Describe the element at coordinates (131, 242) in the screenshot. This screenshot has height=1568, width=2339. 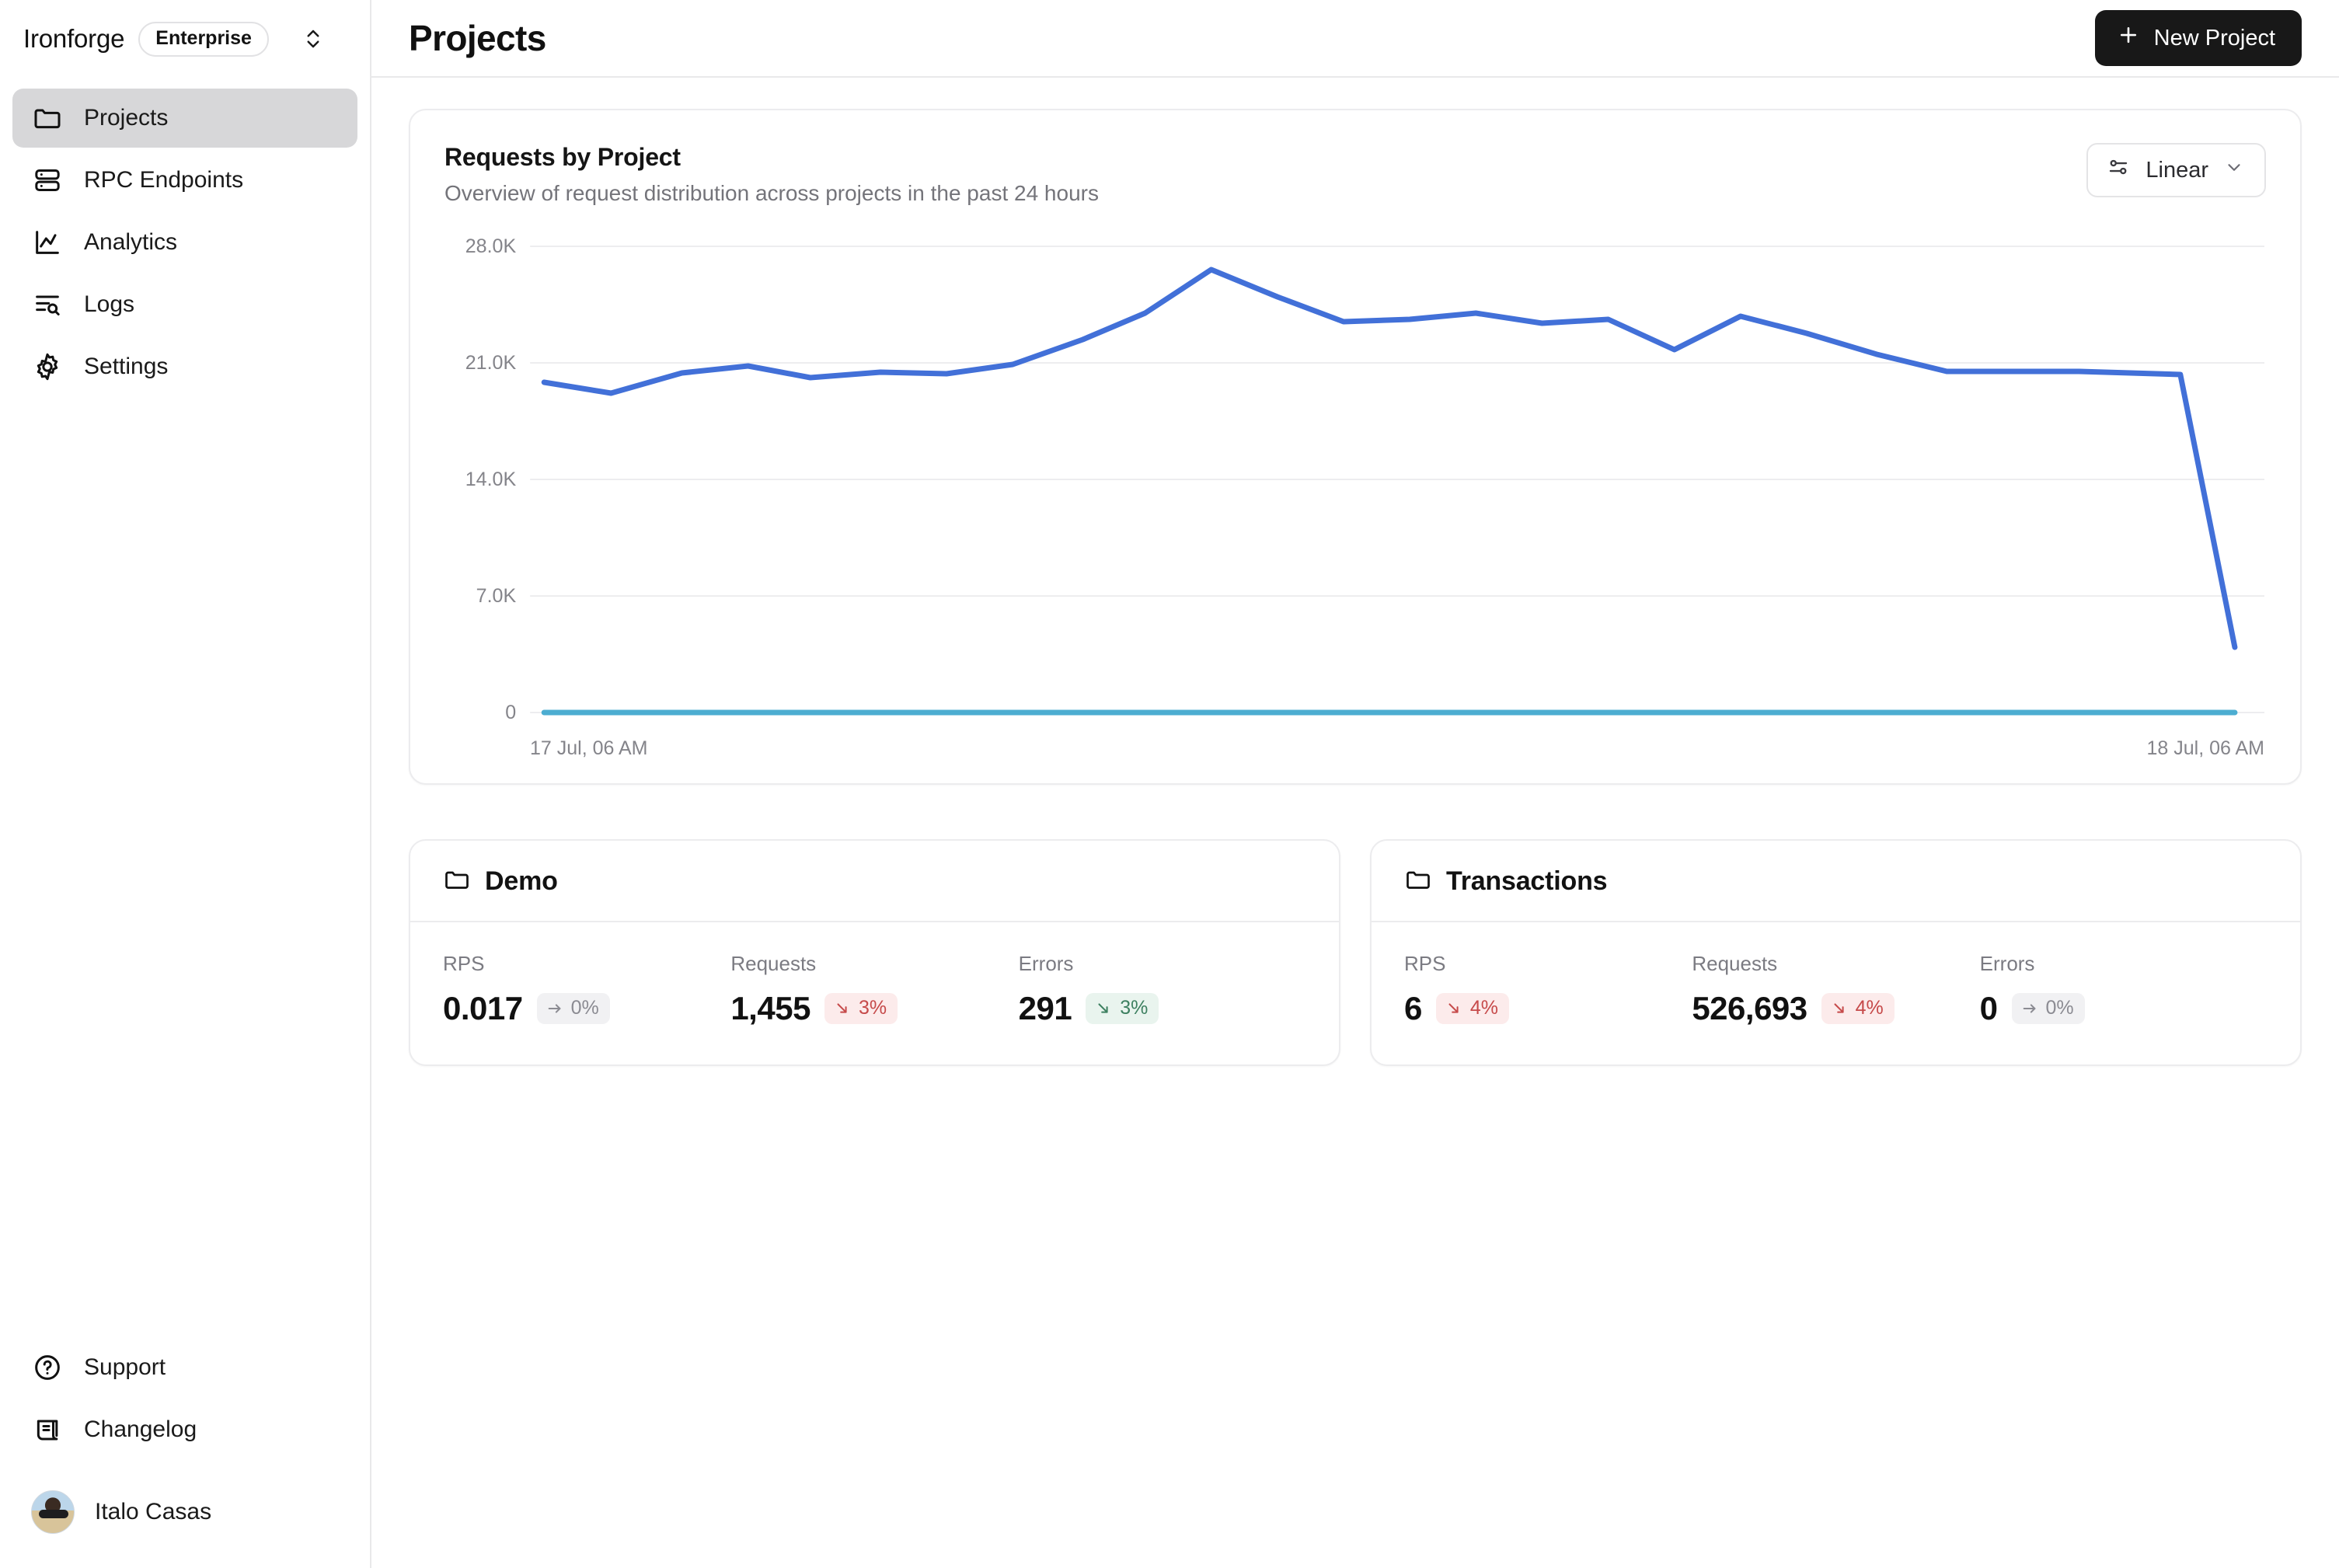
I see `sidebar-item-label: Analytics` at that location.